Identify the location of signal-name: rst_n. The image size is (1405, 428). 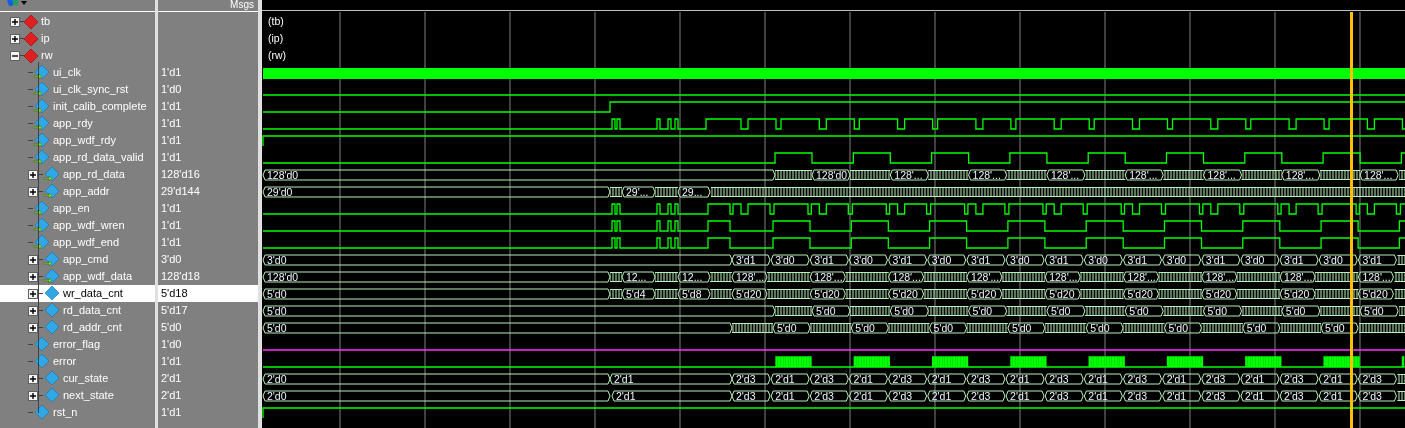
(65, 412).